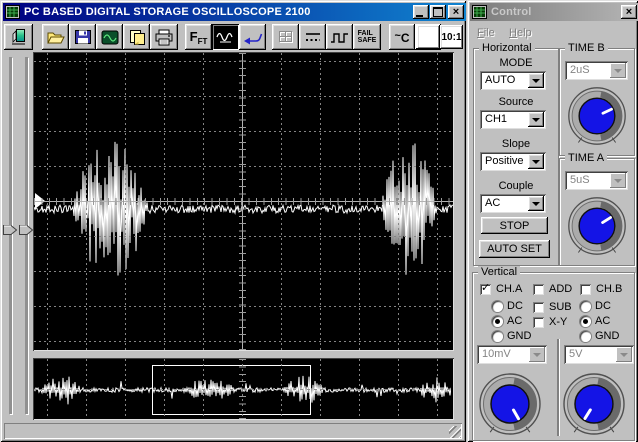 The image size is (638, 442). What do you see at coordinates (486, 33) in the screenshot?
I see `menu-file: File` at bounding box center [486, 33].